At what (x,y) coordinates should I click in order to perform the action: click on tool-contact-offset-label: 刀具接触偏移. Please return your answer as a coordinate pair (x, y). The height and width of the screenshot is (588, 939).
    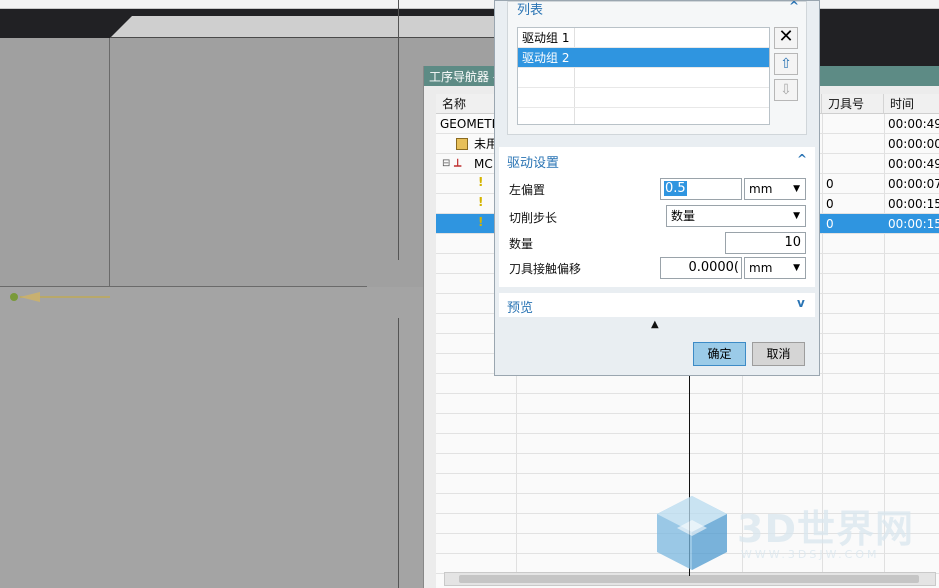
    Looking at the image, I should click on (545, 269).